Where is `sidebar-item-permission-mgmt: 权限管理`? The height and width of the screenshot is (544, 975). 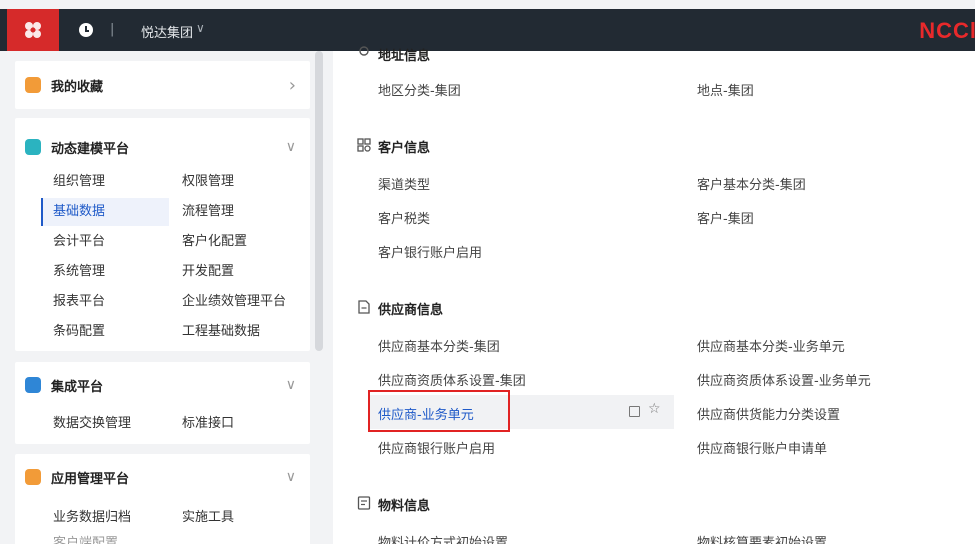 sidebar-item-permission-mgmt: 权限管理 is located at coordinates (202, 182).